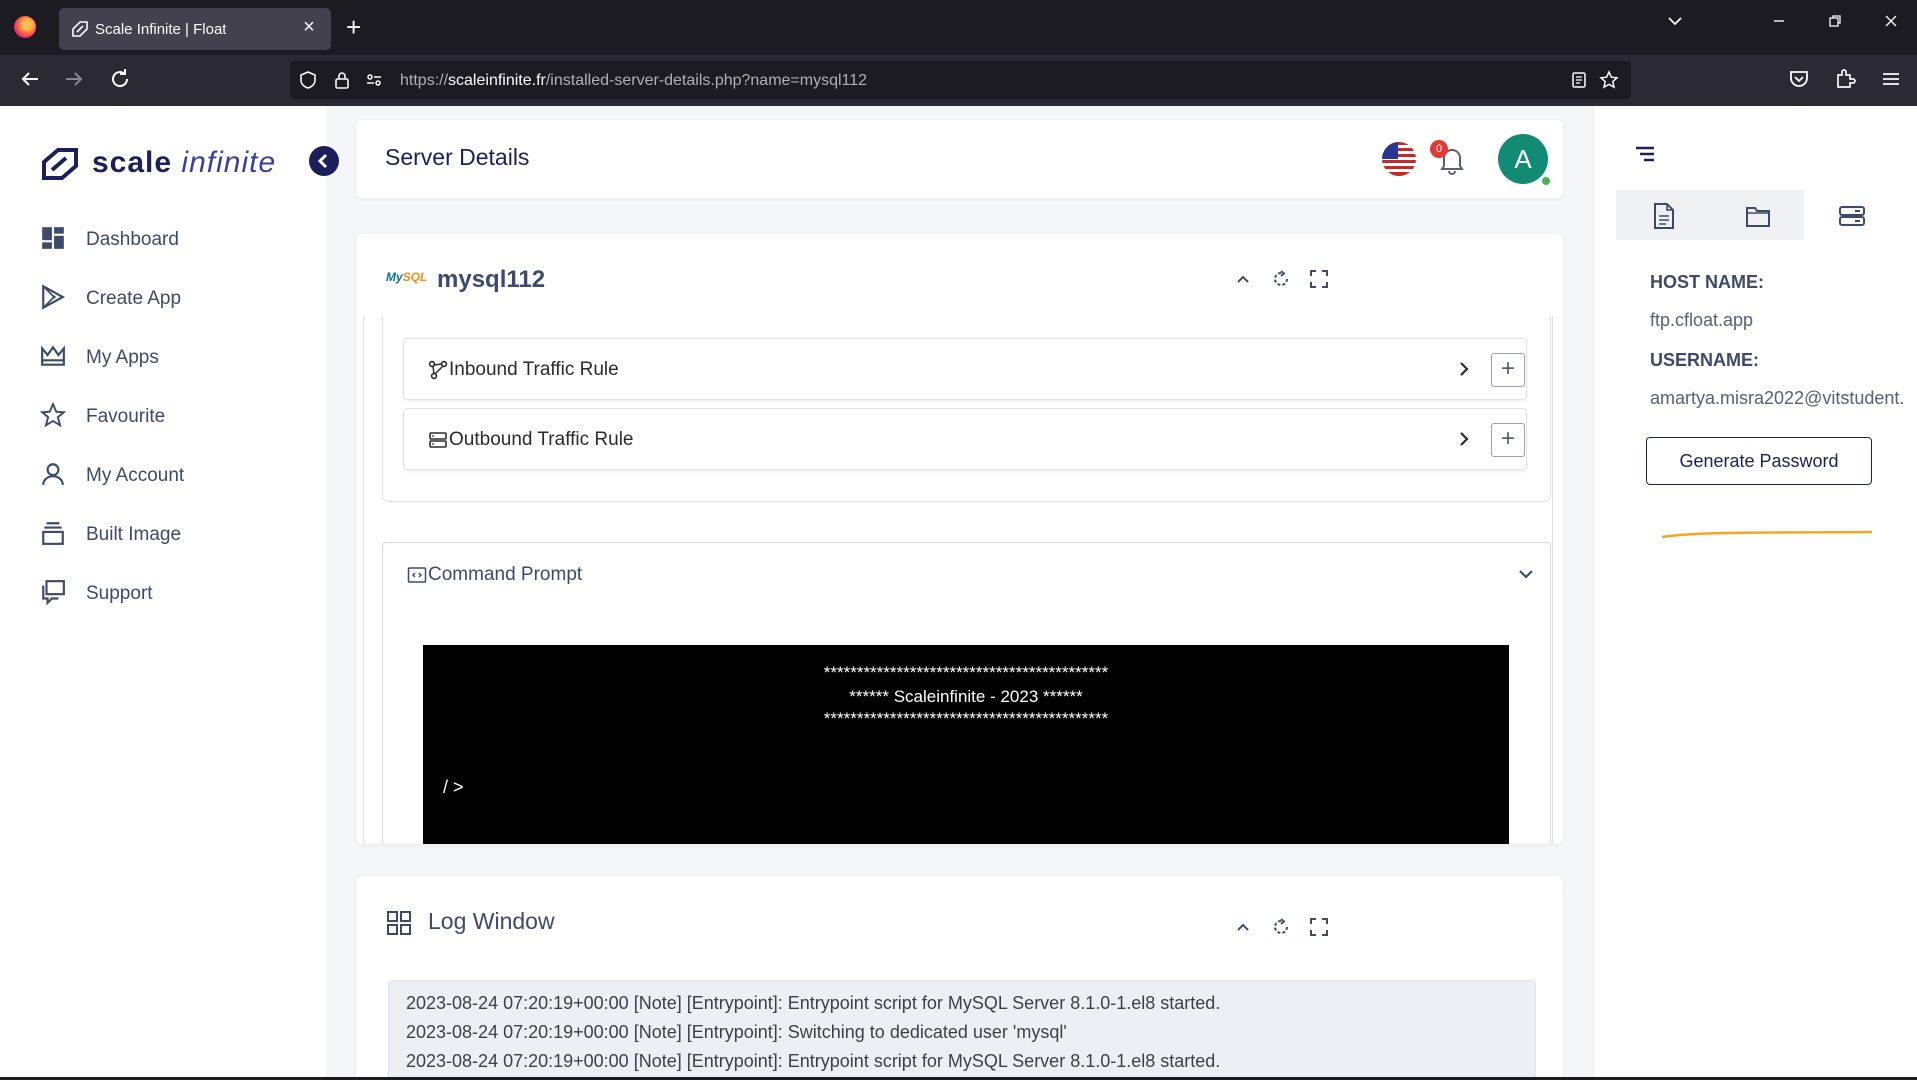 This screenshot has width=1917, height=1080. I want to click on server-name: mysql112, so click(491, 279).